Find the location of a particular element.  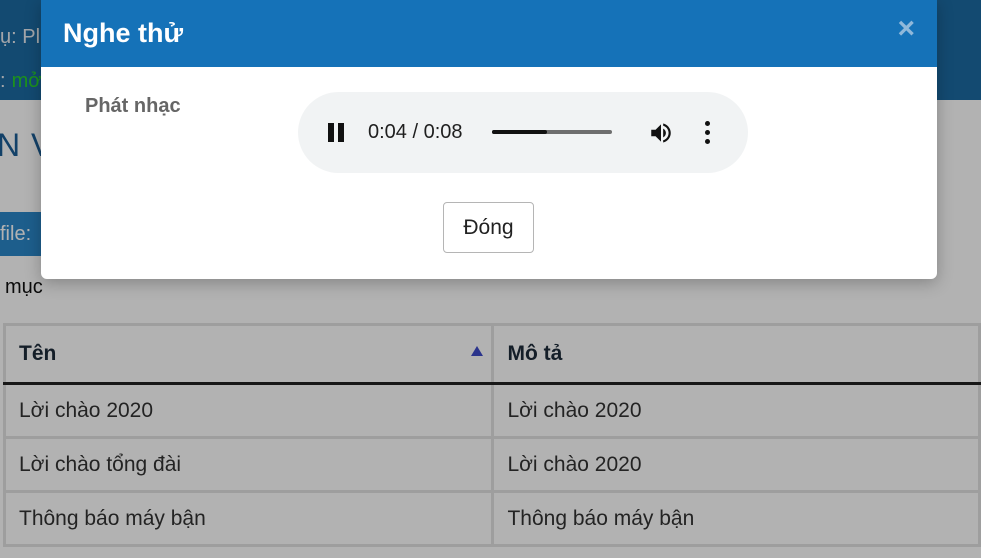

audio-time-display: 0:04 / 0:08 is located at coordinates (415, 132).